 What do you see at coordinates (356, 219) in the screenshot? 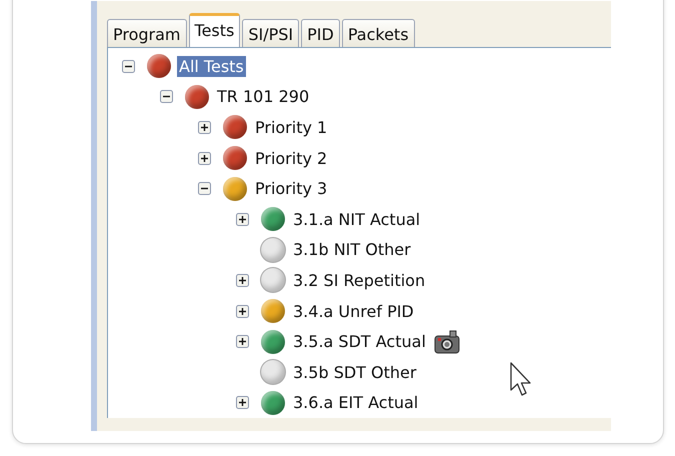
I see `tree-item: 3.1.a NIT Actual` at bounding box center [356, 219].